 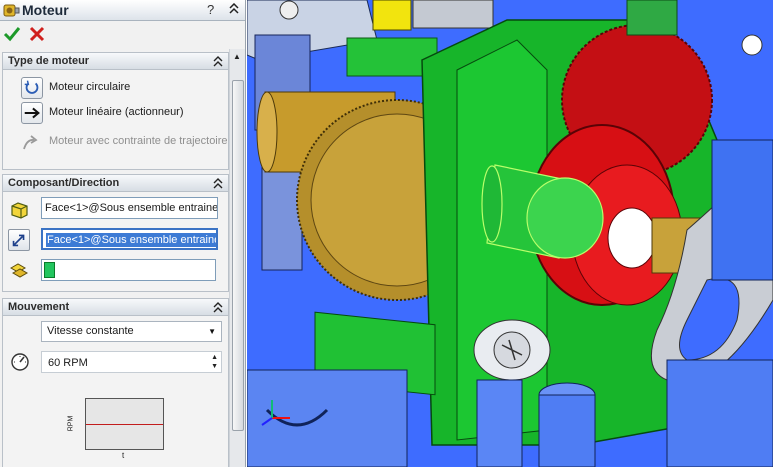 I want to click on motor-type-title: Type de moteur, so click(x=49, y=61).